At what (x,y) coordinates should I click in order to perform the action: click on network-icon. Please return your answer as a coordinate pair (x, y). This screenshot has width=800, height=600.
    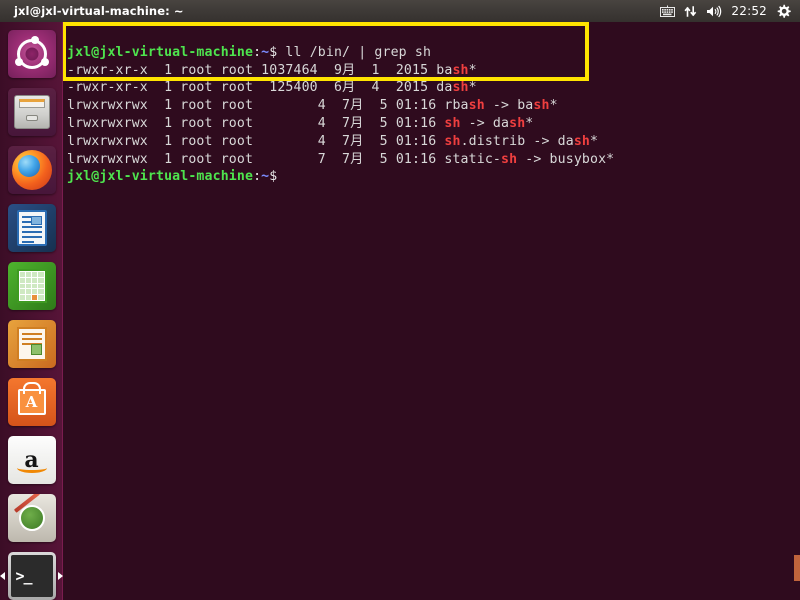
    Looking at the image, I should click on (690, 11).